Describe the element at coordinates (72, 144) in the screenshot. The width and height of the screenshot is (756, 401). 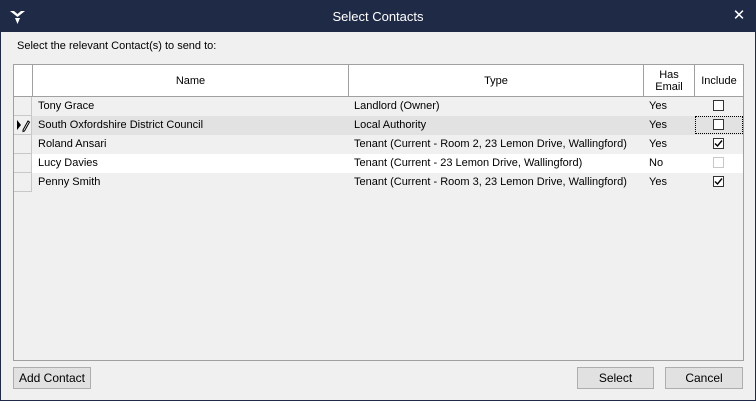
I see `cell-name: Roland Ansari` at that location.